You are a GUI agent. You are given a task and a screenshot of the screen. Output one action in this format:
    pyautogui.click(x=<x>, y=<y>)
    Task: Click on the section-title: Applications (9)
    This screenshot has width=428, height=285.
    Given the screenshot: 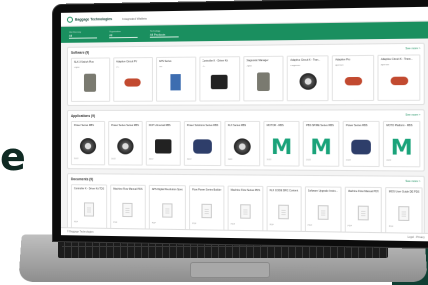 What is the action you would take?
    pyautogui.click(x=82, y=115)
    